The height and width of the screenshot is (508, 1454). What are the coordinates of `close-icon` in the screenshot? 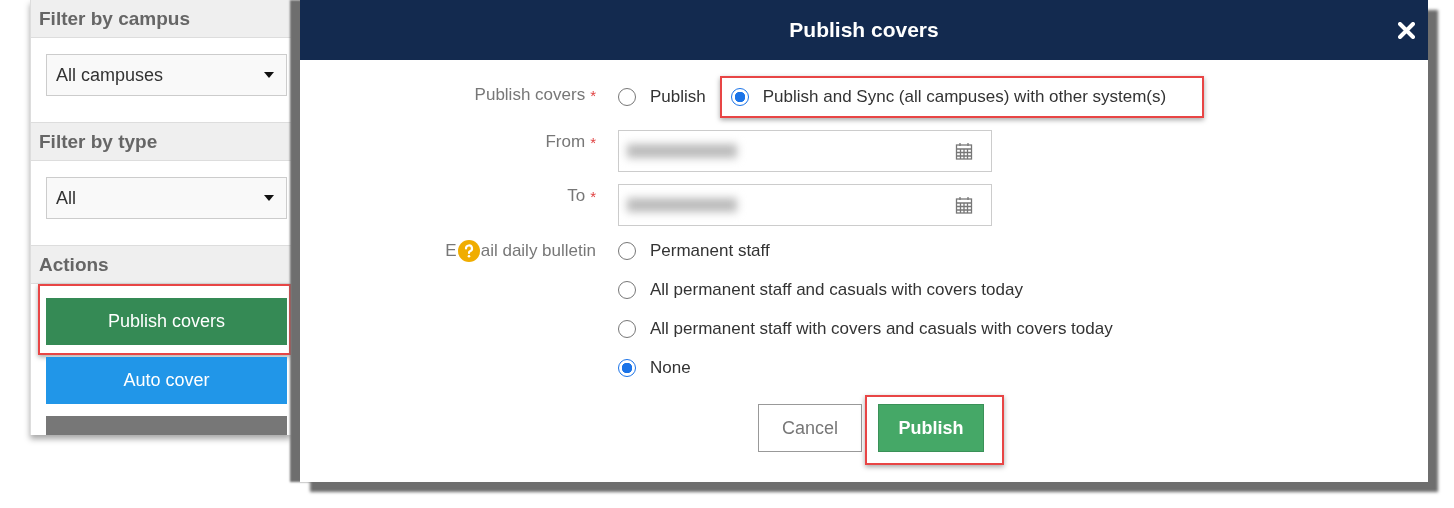 It's located at (1406, 30).